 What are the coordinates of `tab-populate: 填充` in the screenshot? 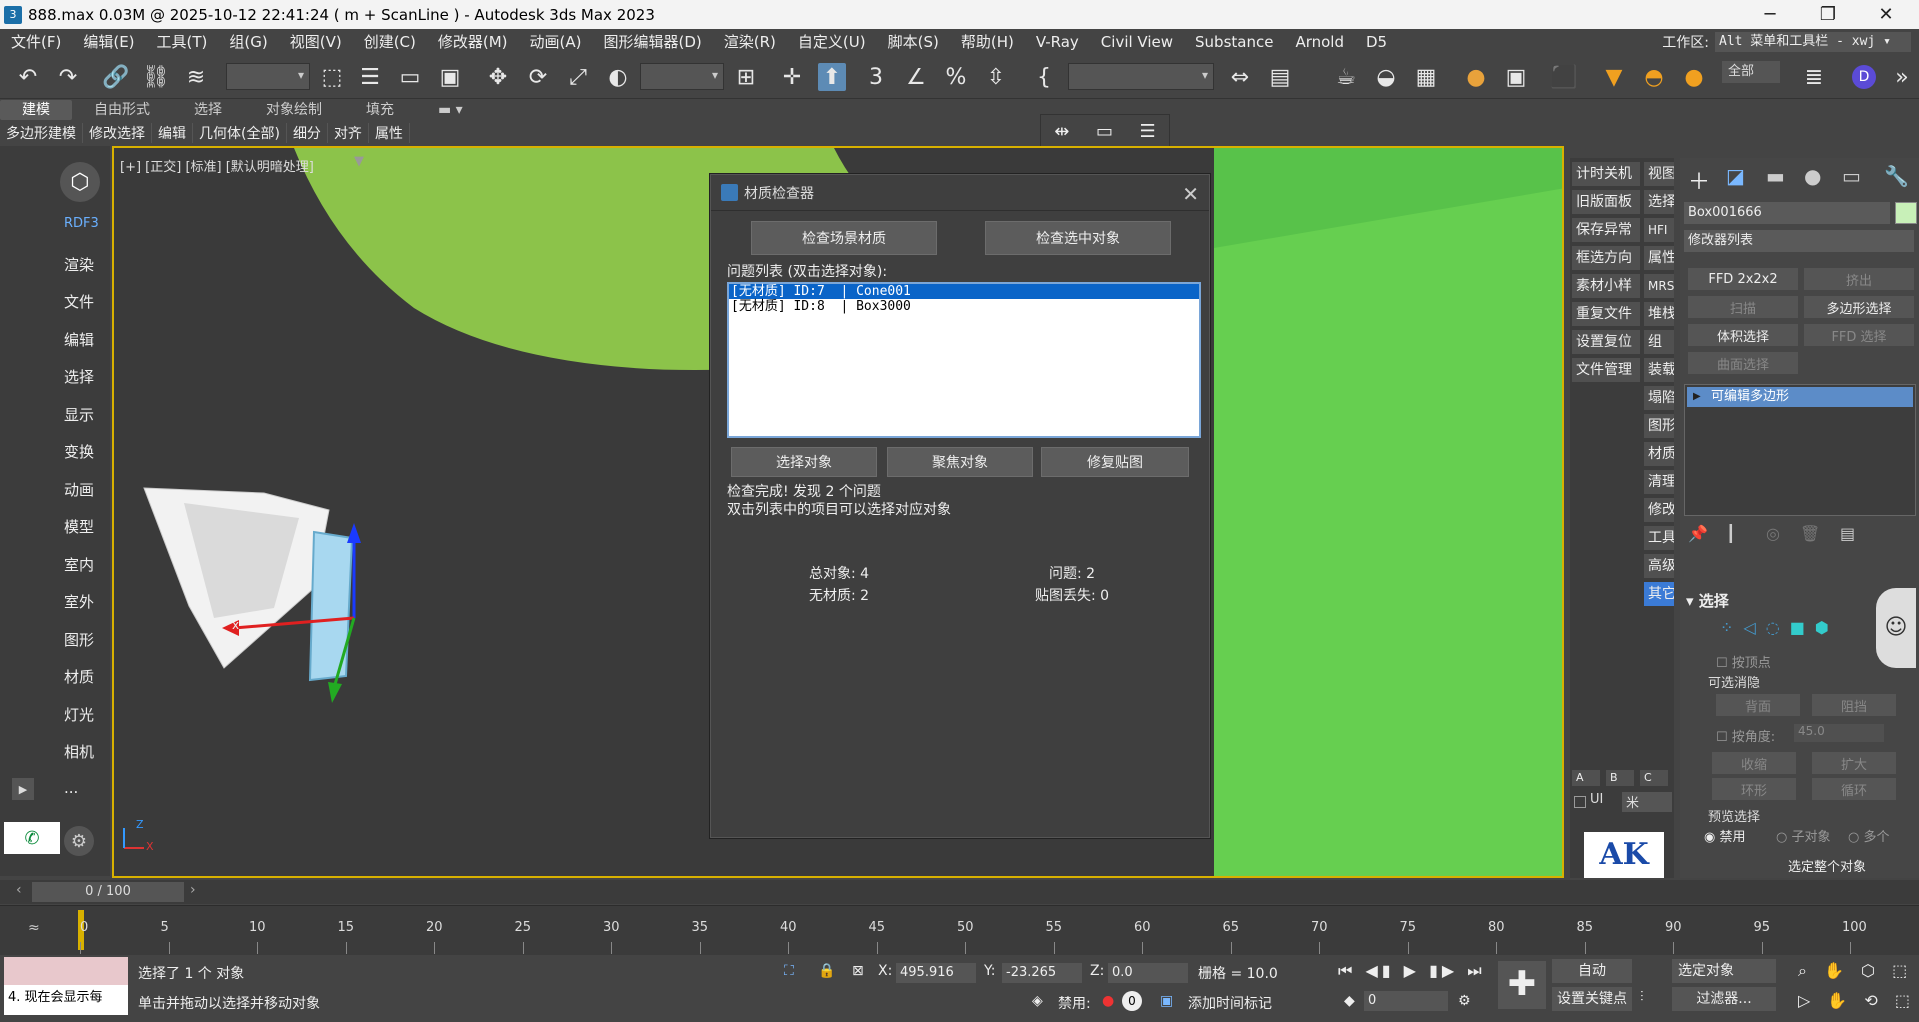 It's located at (380, 110).